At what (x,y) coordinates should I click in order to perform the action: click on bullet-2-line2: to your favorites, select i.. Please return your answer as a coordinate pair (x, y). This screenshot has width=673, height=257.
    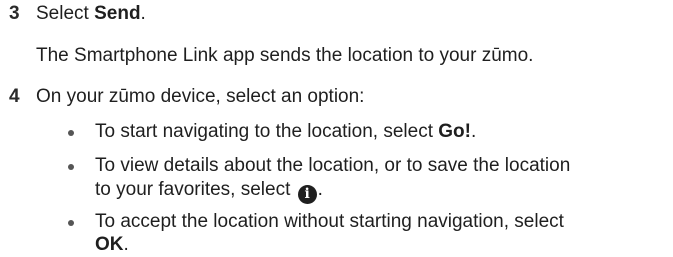
    Looking at the image, I should click on (209, 191).